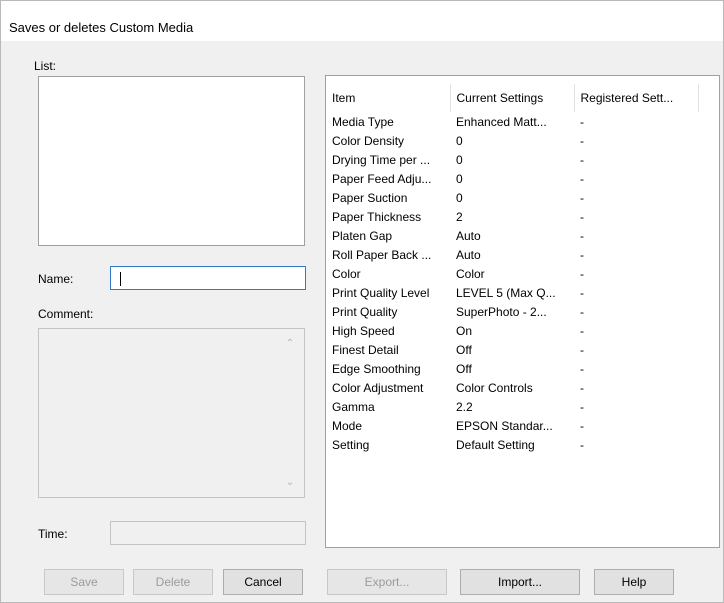 This screenshot has height=603, width=724. I want to click on table-row: Print Quality Level LEVEL 5 (Max Q... -, so click(515, 292).